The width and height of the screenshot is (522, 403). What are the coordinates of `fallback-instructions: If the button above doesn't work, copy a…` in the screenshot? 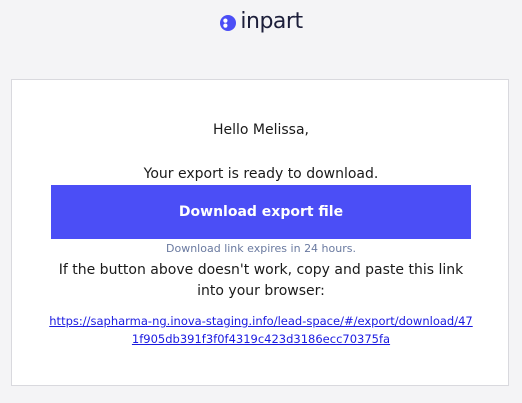 It's located at (261, 280).